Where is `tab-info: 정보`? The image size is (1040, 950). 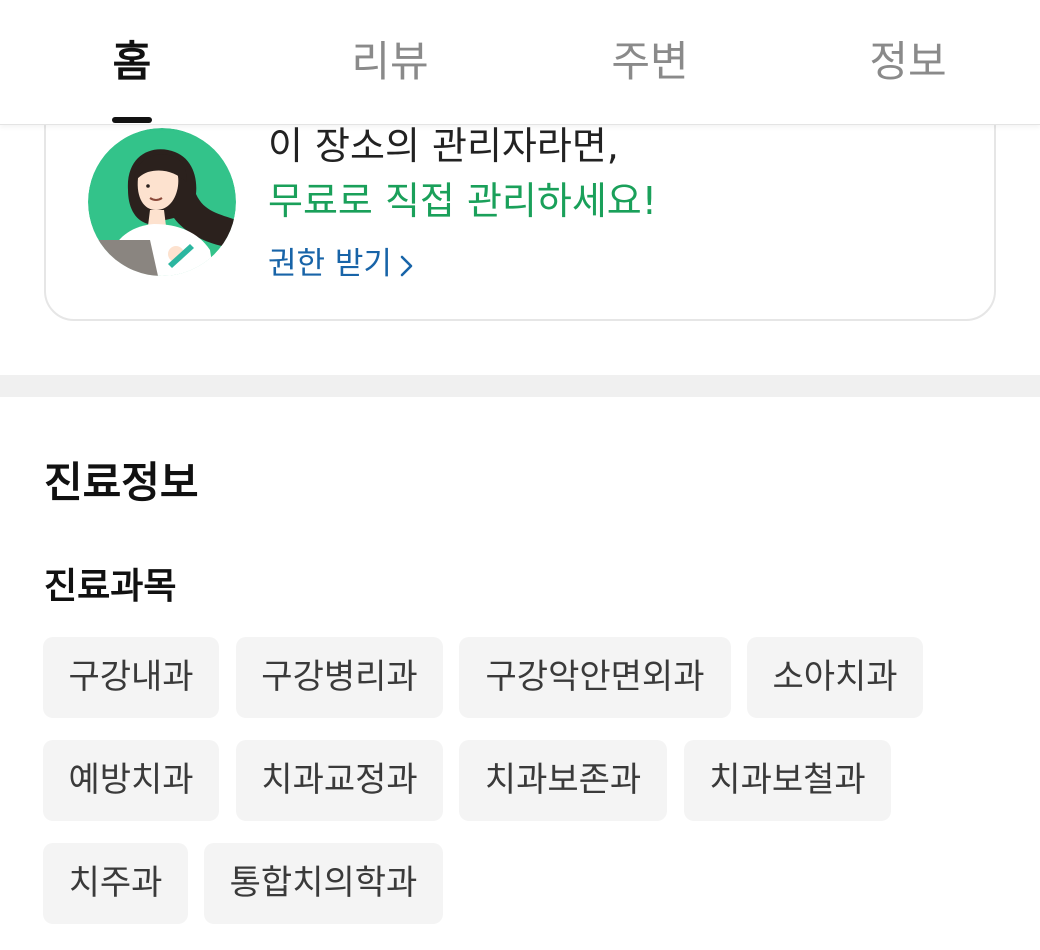
tab-info: 정보 is located at coordinates (908, 62).